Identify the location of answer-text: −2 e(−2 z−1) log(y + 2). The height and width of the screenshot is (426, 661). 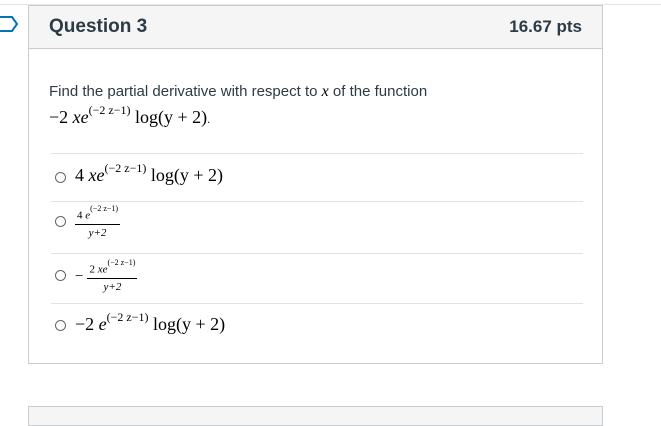
(150, 322).